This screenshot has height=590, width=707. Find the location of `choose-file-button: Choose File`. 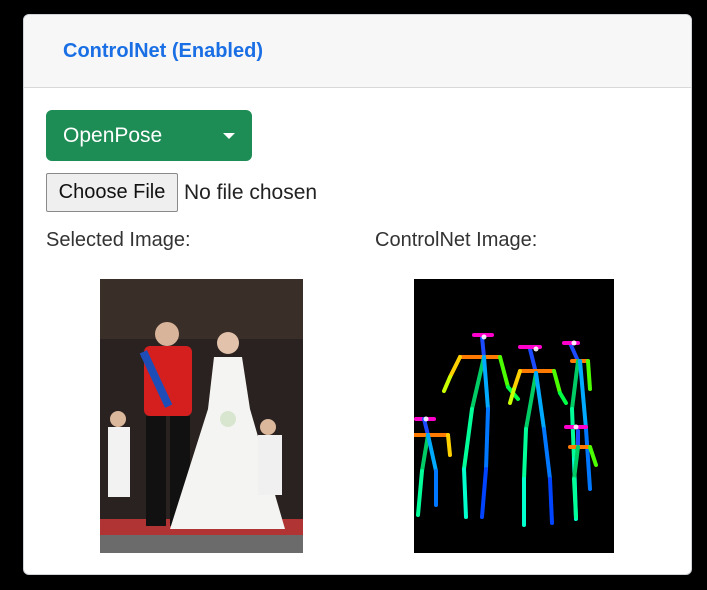

choose-file-button: Choose File is located at coordinates (112, 192).